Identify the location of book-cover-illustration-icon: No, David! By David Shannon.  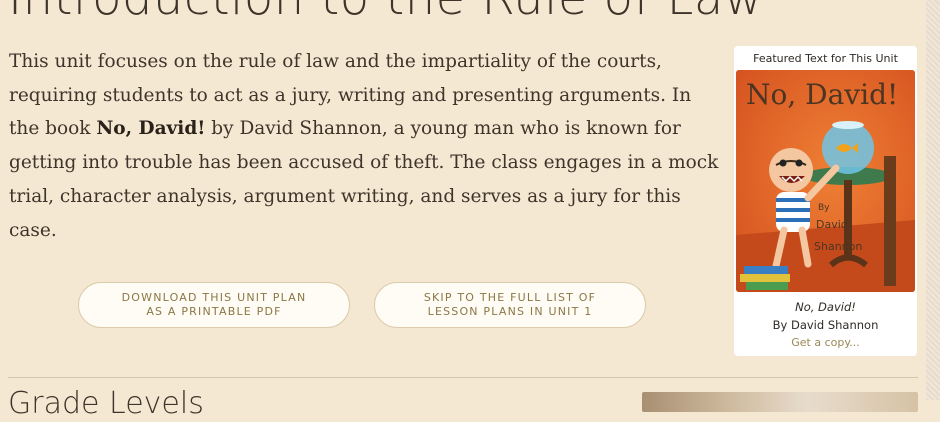
(825, 181).